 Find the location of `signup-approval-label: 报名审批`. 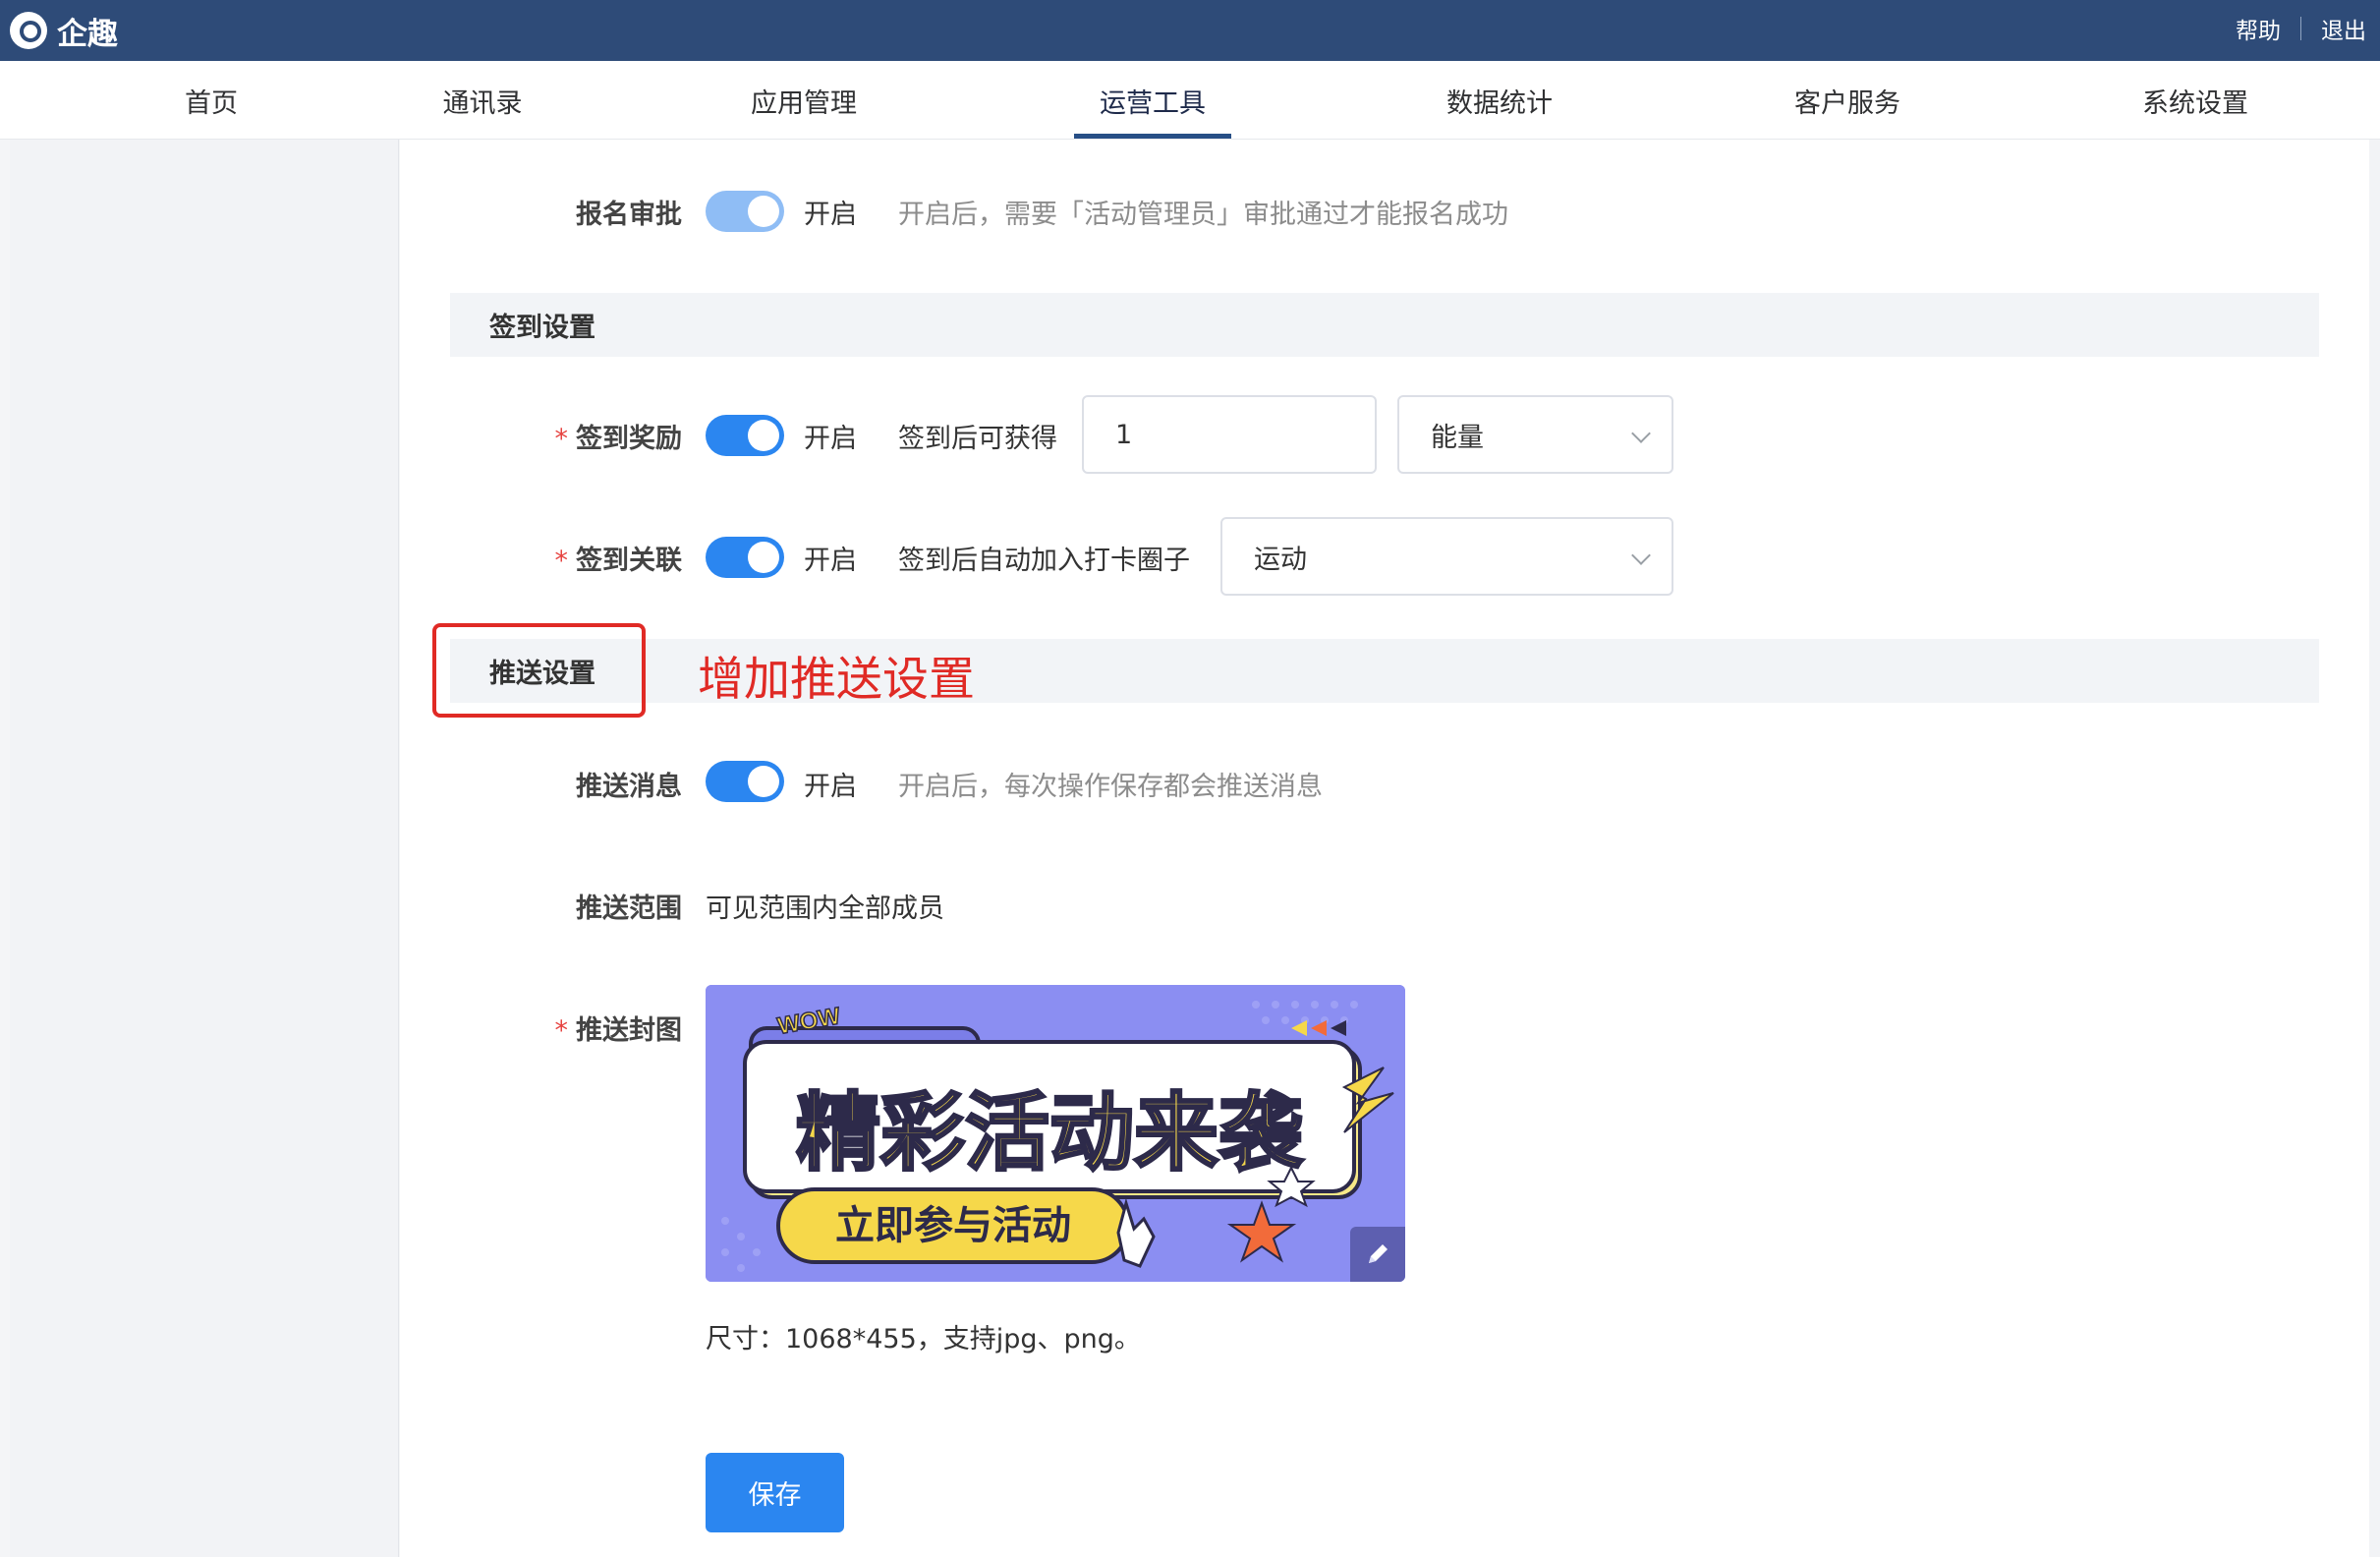

signup-approval-label: 报名审批 is located at coordinates (629, 215).